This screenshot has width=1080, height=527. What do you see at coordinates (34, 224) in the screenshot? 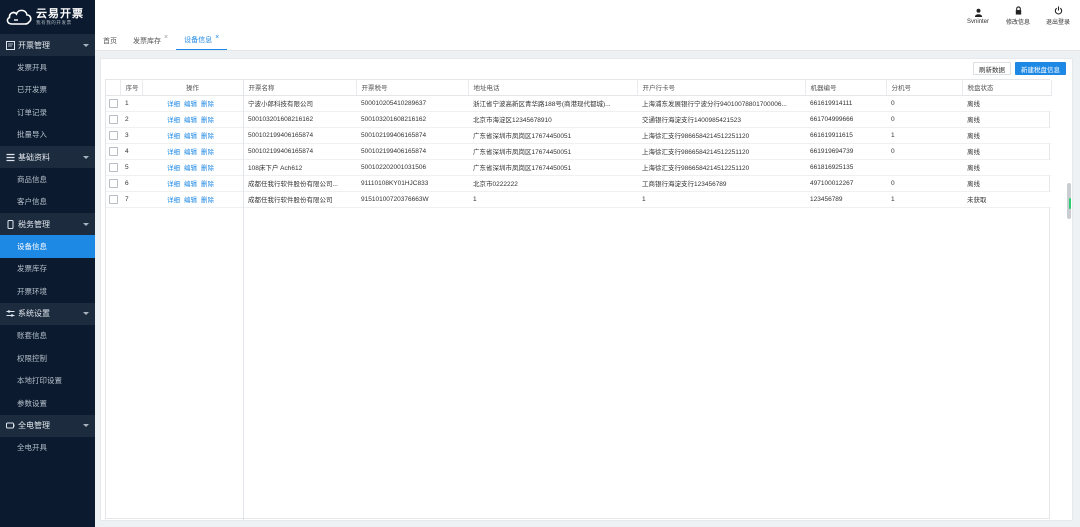
I see `sidebar-group-title: 税务管理` at bounding box center [34, 224].